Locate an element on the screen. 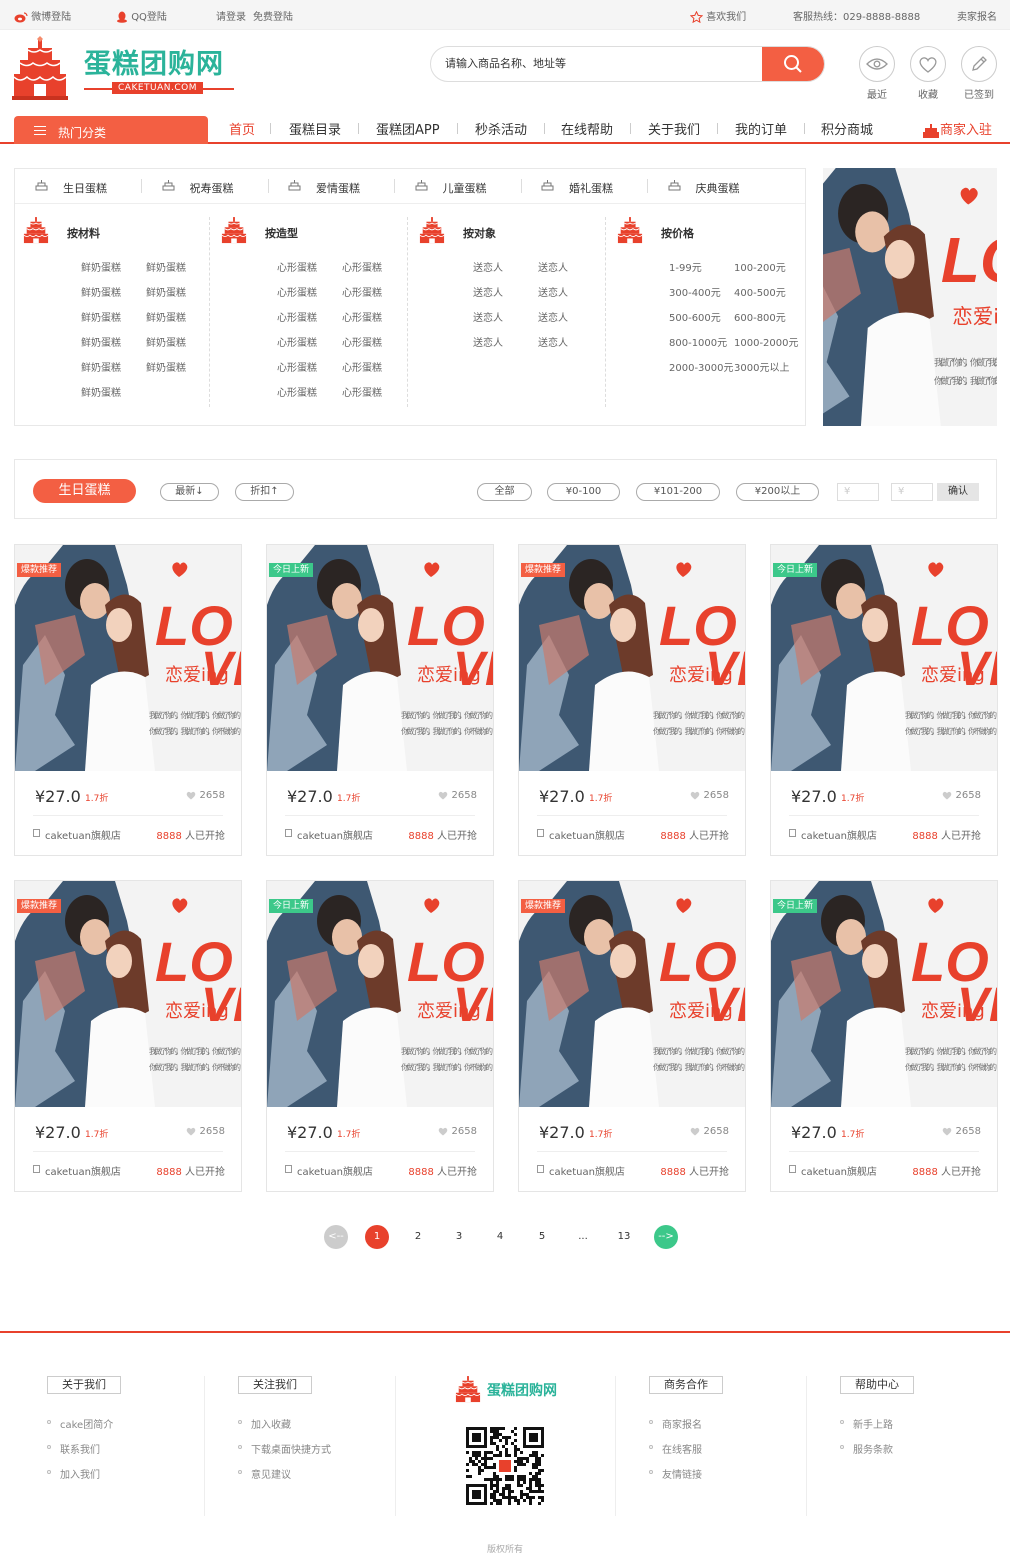 This screenshot has width=1024, height=1564. footer-link: 服务条款 is located at coordinates (873, 1448).